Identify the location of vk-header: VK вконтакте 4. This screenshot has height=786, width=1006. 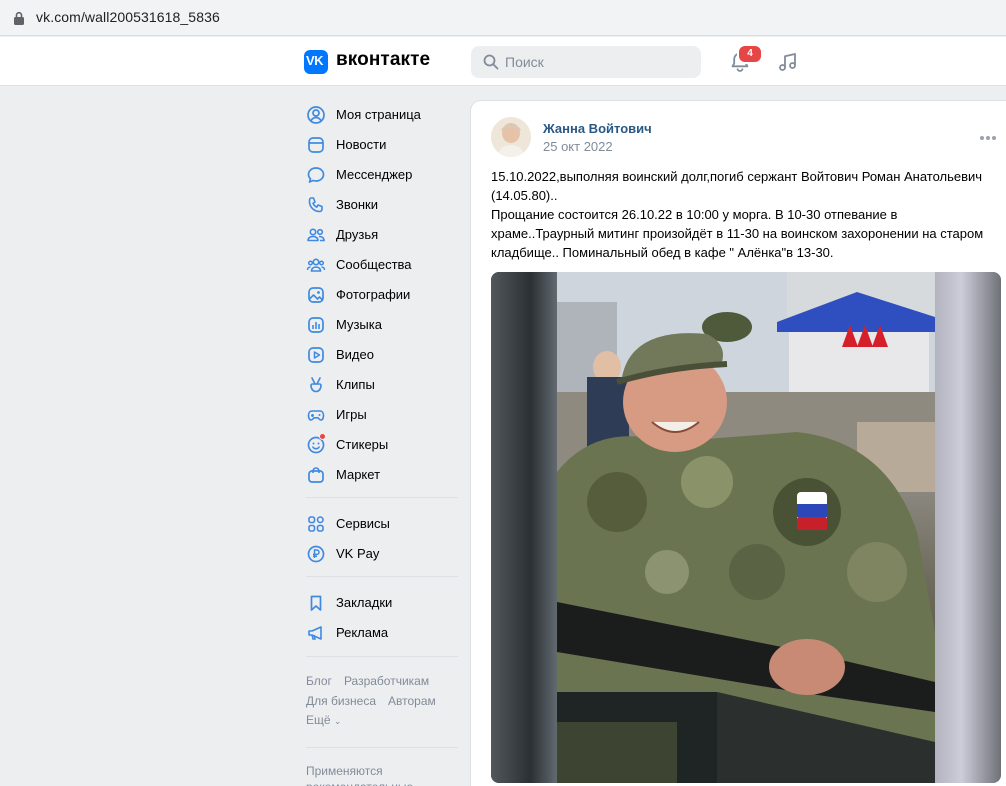
(503, 61).